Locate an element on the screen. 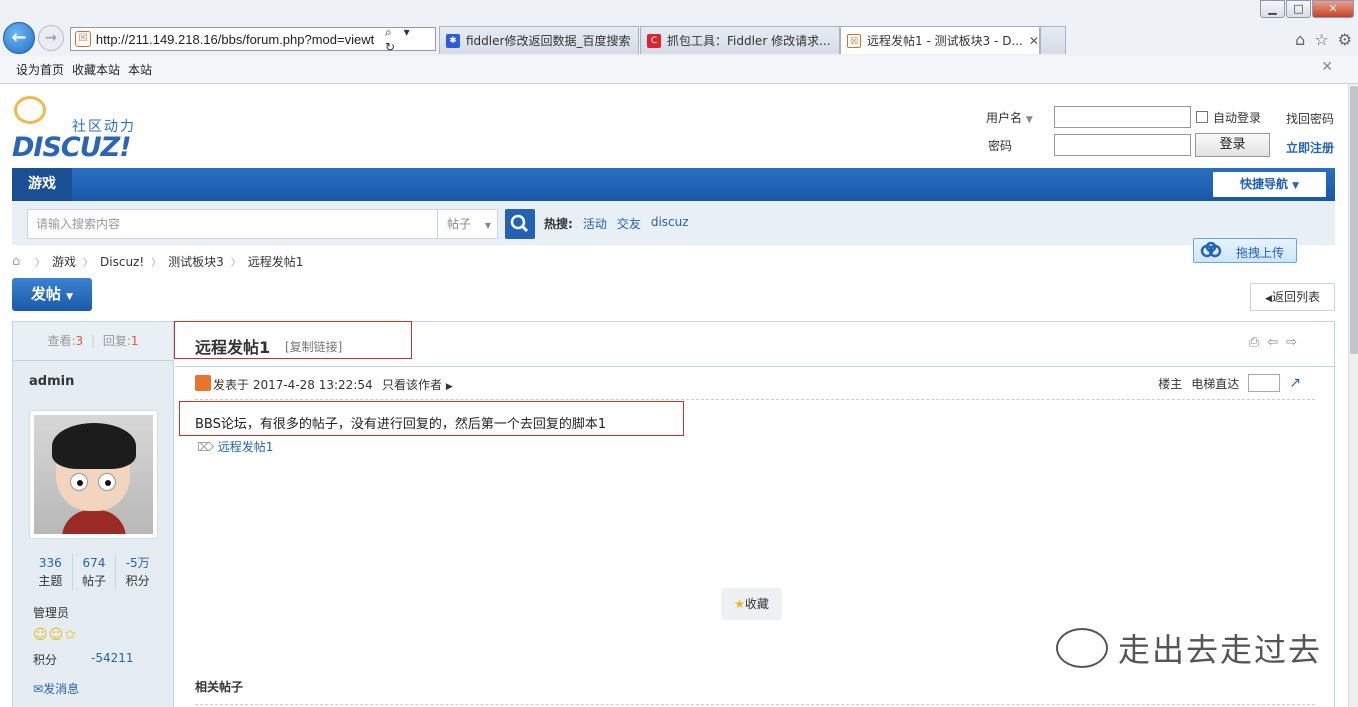 This screenshot has width=1358, height=707. nav-item-games: 游戏 is located at coordinates (42, 184).